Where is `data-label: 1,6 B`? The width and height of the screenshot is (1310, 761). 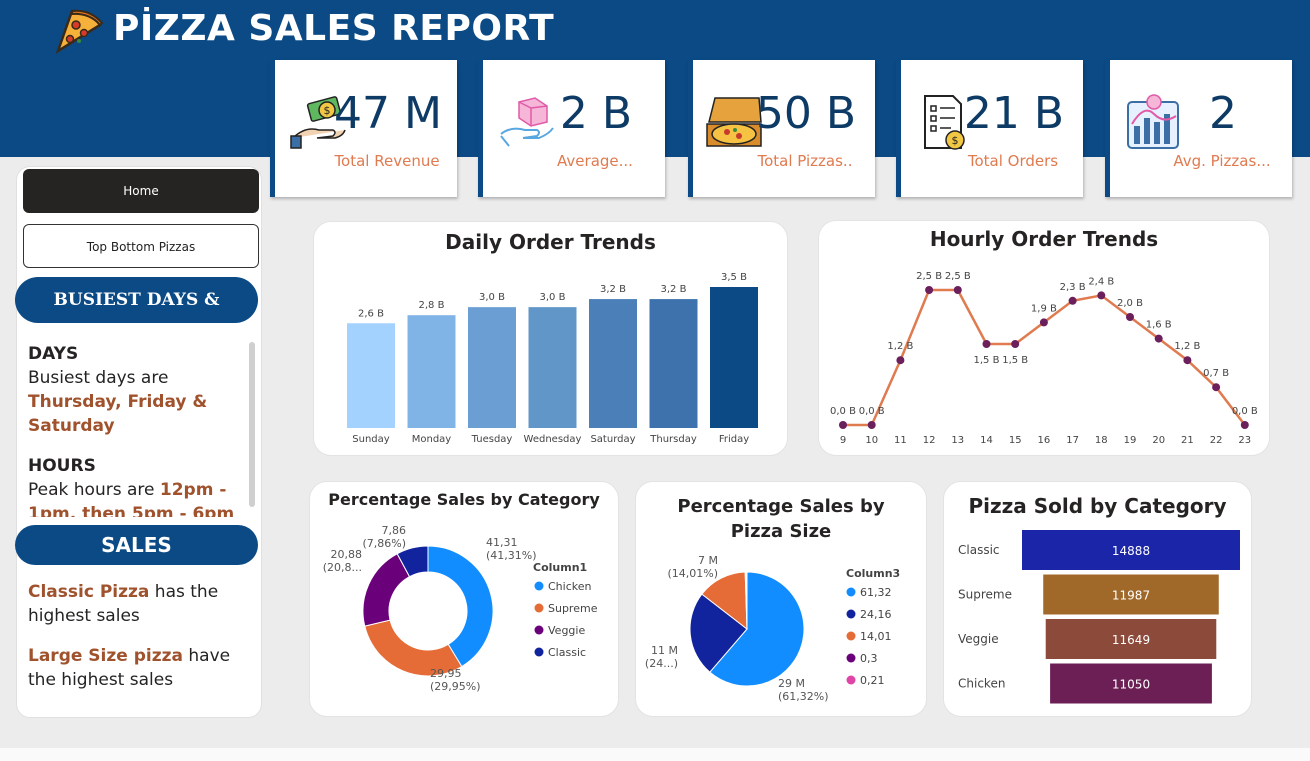
data-label: 1,6 B is located at coordinates (1159, 325).